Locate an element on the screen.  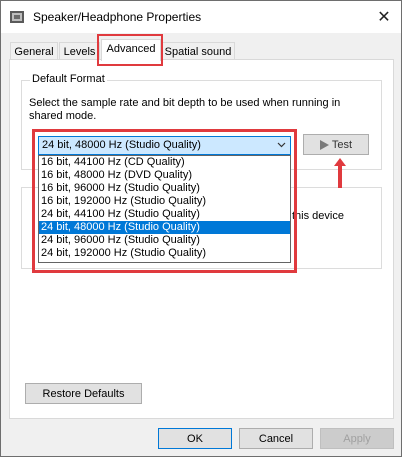
cancel-label: Cancel is located at coordinates (276, 438).